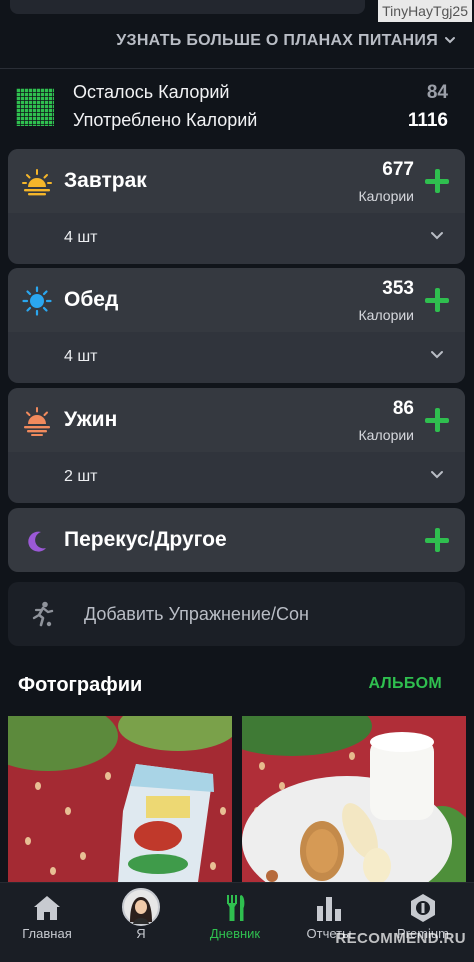 This screenshot has width=474, height=962. I want to click on meal-plans-link: УЗНАТЬ БОЛЬШЕ О ПЛАНАХ ПИТАНИЯ, so click(286, 41).